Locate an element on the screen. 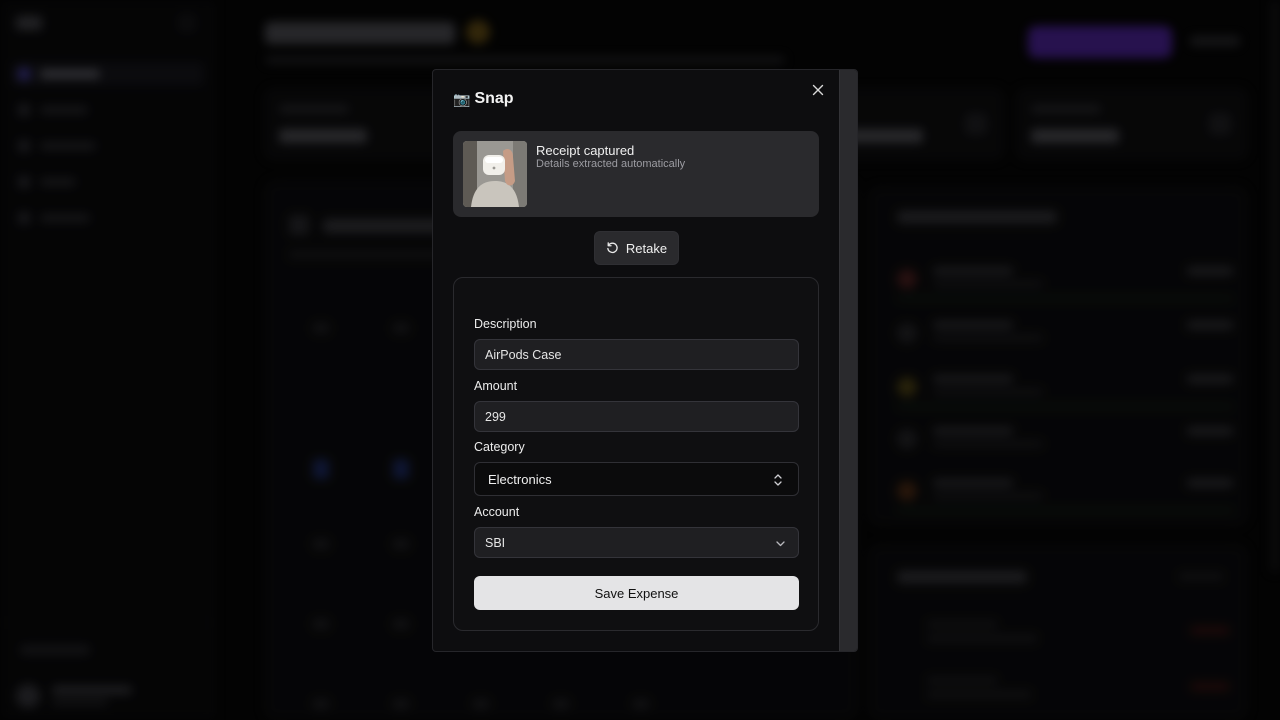 The image size is (1280, 720). description-label: Description is located at coordinates (505, 324).